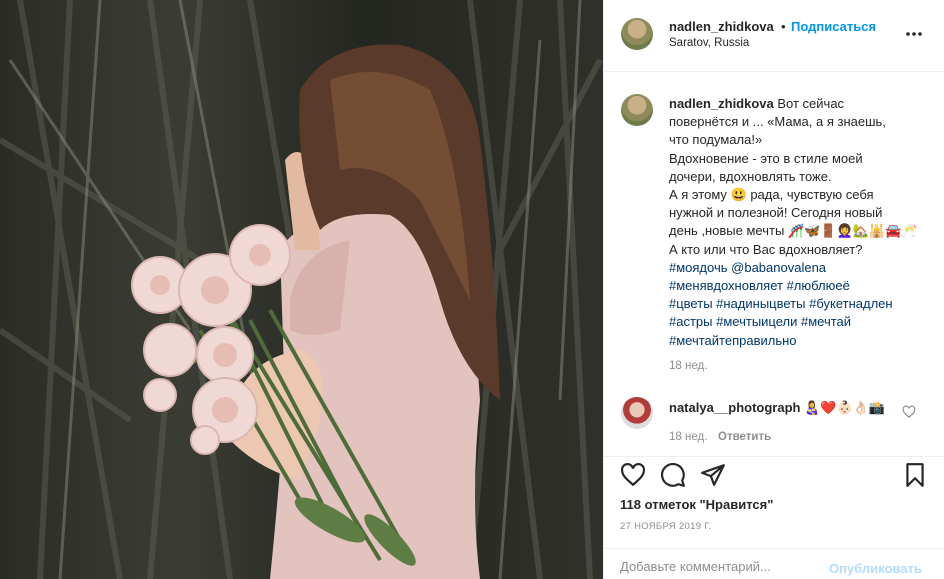 The height and width of the screenshot is (579, 944). What do you see at coordinates (726, 285) in the screenshot?
I see `hashtag-link: #менявдохновляет` at bounding box center [726, 285].